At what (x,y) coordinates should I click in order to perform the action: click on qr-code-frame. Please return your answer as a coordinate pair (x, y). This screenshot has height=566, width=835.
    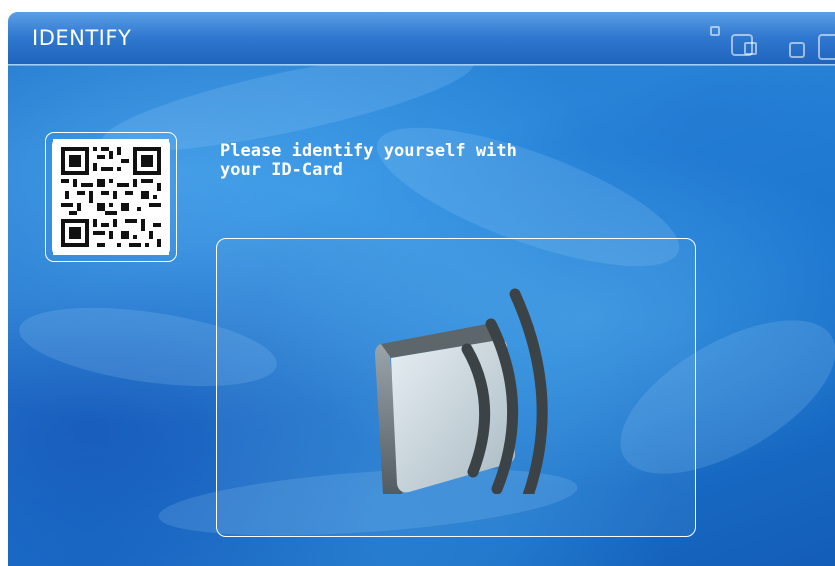
    Looking at the image, I should click on (111, 197).